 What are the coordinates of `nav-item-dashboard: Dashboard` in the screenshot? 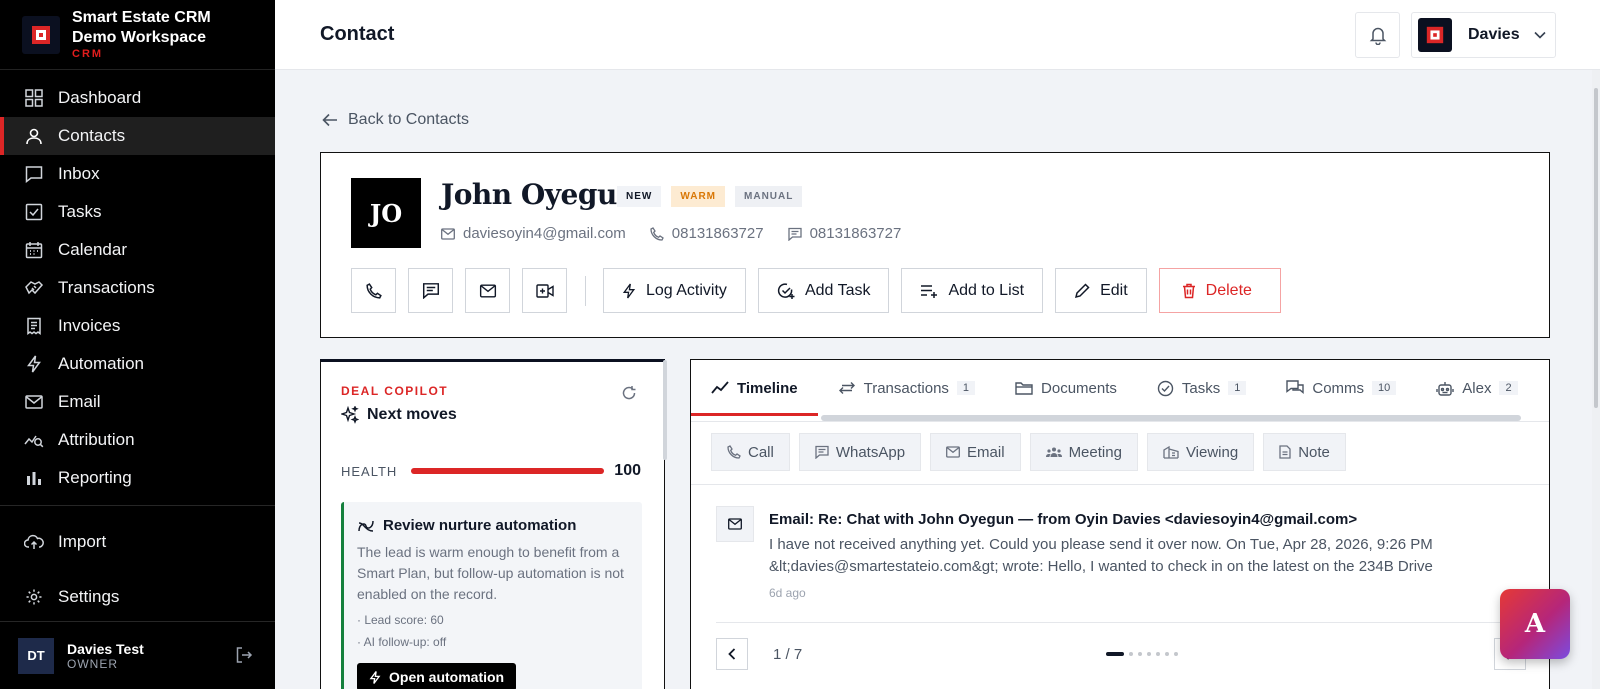 It's located at (137, 98).